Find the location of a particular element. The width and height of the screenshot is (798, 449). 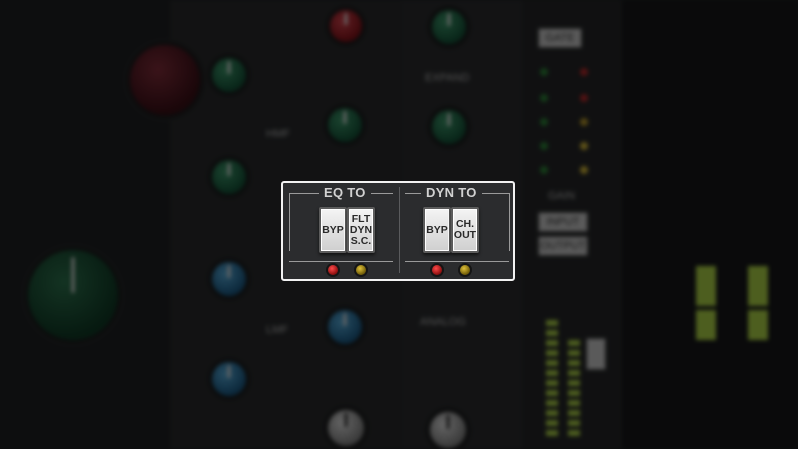

hmf-label: HMF is located at coordinates (278, 134).